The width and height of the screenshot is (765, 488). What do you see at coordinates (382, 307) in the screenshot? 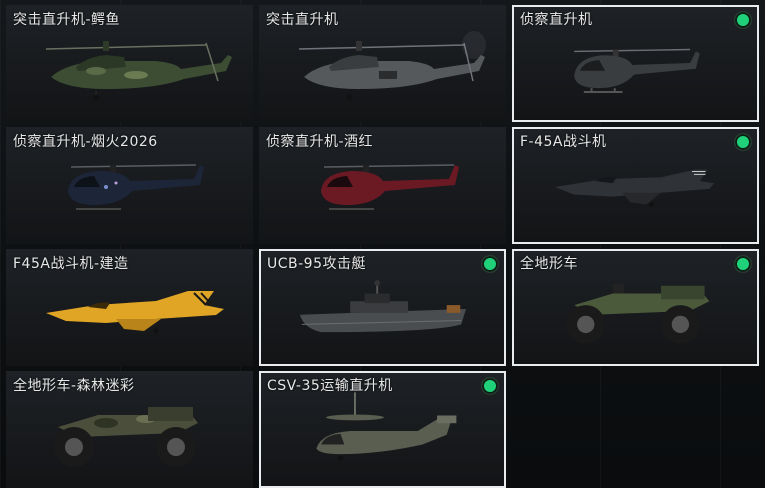
I see `vehicle-card-ucb95-attack-boat: UCB-95攻击艇` at bounding box center [382, 307].